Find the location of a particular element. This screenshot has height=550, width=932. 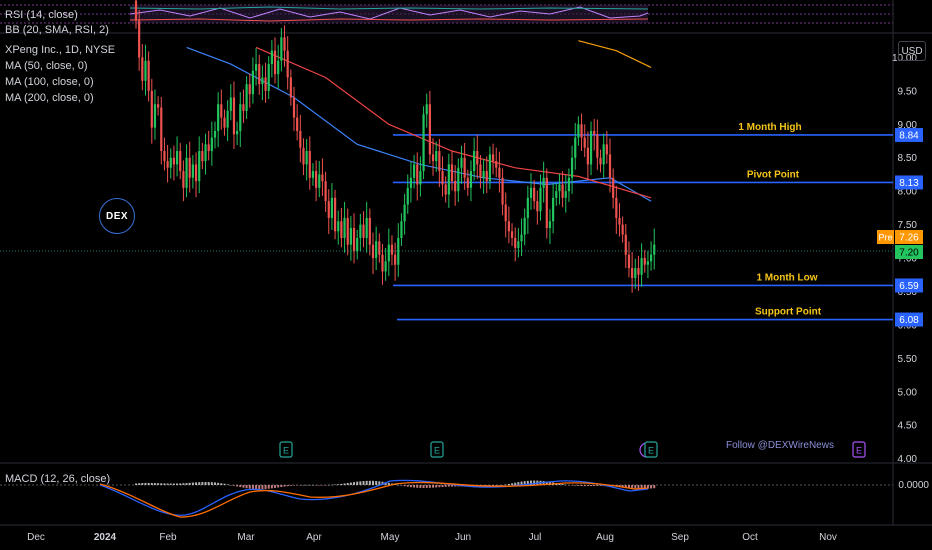

currency-button: USD is located at coordinates (912, 51).